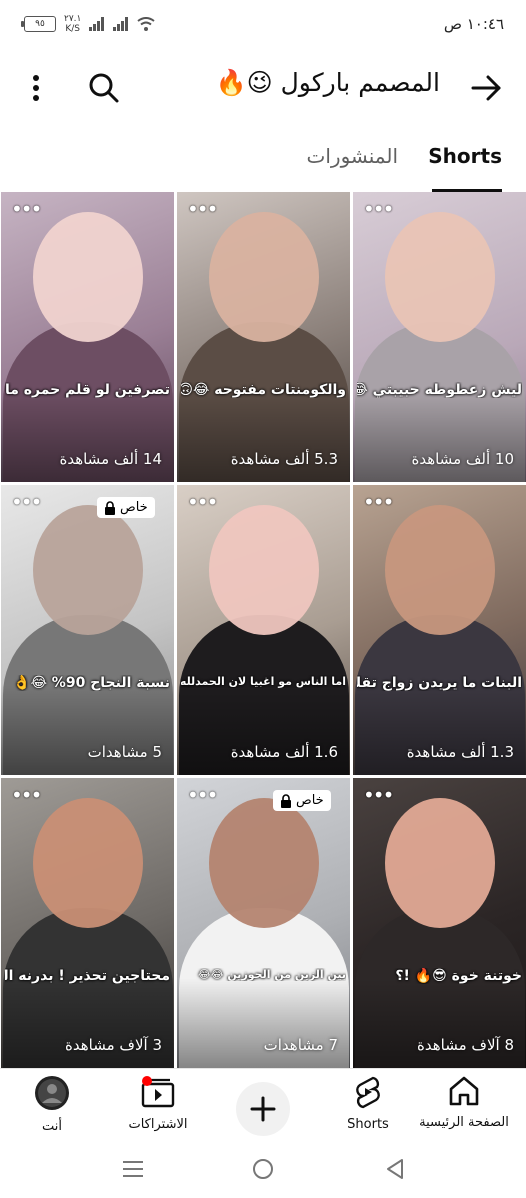 Image resolution: width=526 pixels, height=1198 pixels. Describe the element at coordinates (368, 1124) in the screenshot. I see `nav-shorts-label: Shorts` at that location.